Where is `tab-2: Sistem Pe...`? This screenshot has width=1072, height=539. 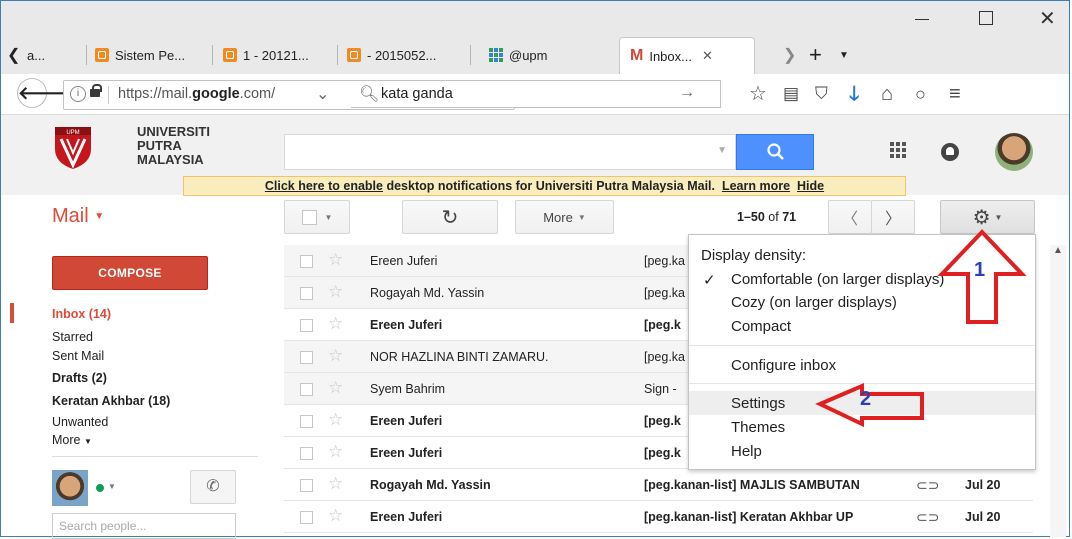 tab-2: Sistem Pe... is located at coordinates (154, 55).